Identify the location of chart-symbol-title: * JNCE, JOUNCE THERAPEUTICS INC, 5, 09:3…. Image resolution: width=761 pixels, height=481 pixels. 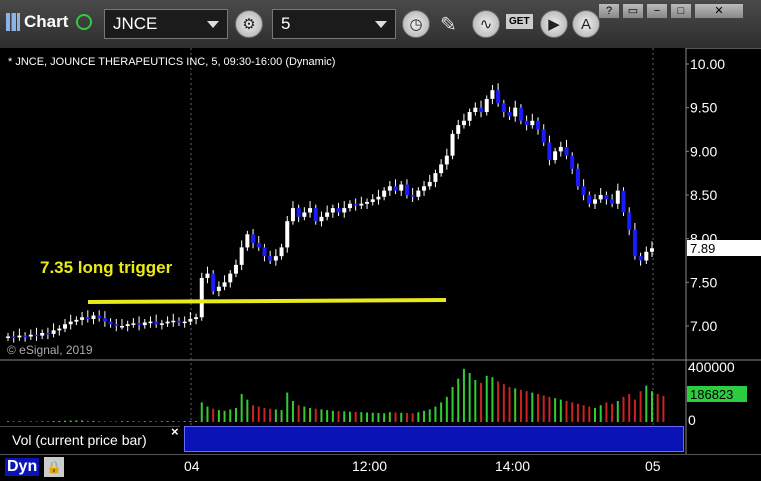
(172, 62).